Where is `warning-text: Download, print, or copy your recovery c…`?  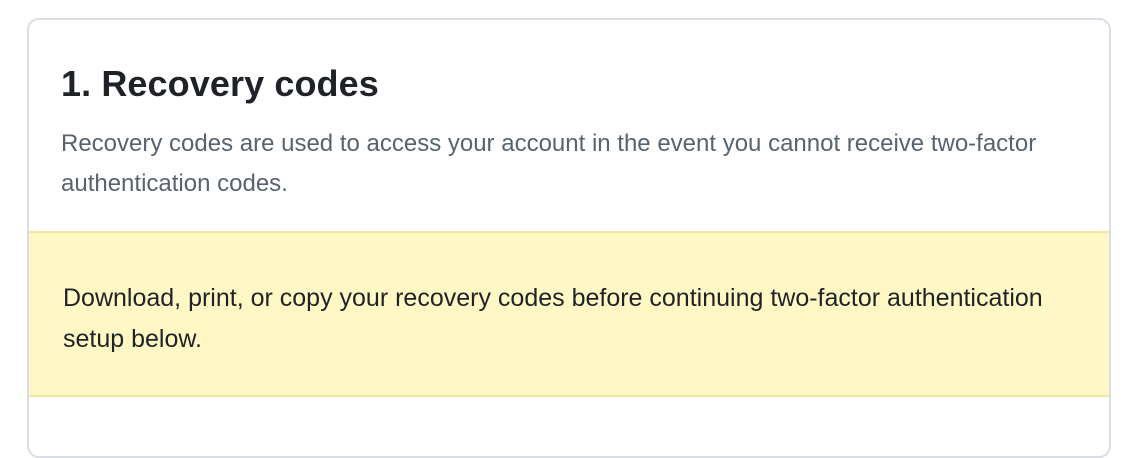 warning-text: Download, print, or copy your recovery c… is located at coordinates (553, 318).